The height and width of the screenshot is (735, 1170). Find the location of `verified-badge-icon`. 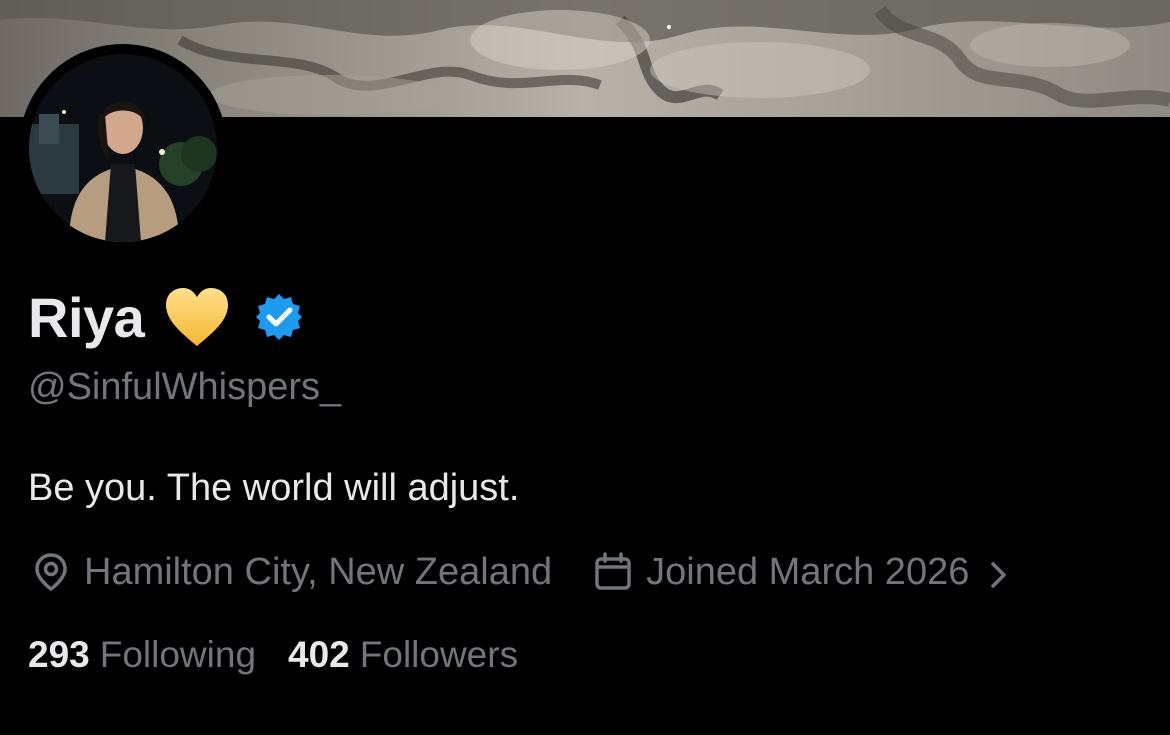

verified-badge-icon is located at coordinates (279, 317).